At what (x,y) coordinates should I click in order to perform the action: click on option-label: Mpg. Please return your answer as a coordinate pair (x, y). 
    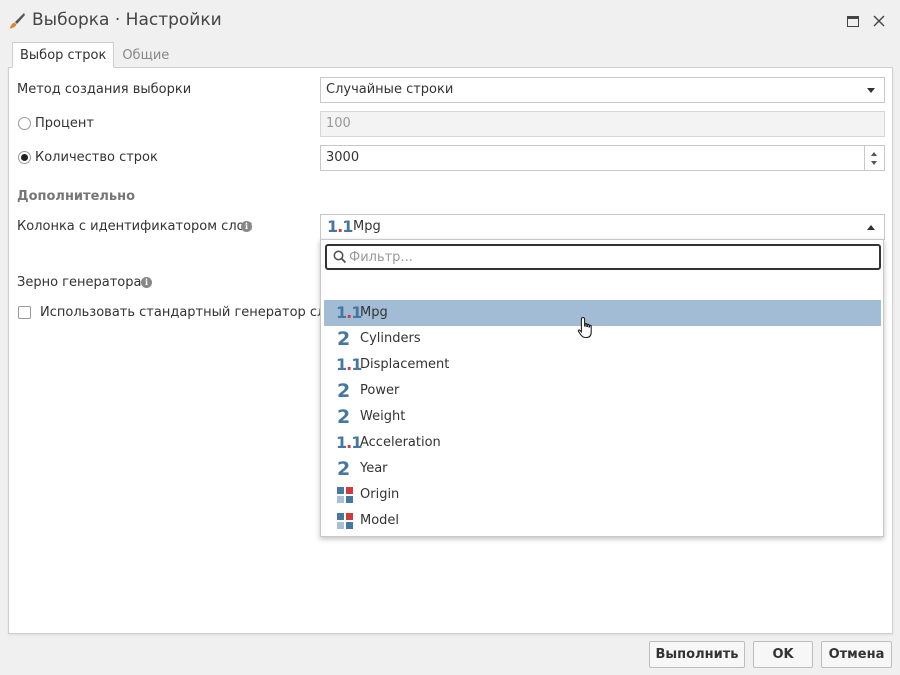
    Looking at the image, I should click on (374, 312).